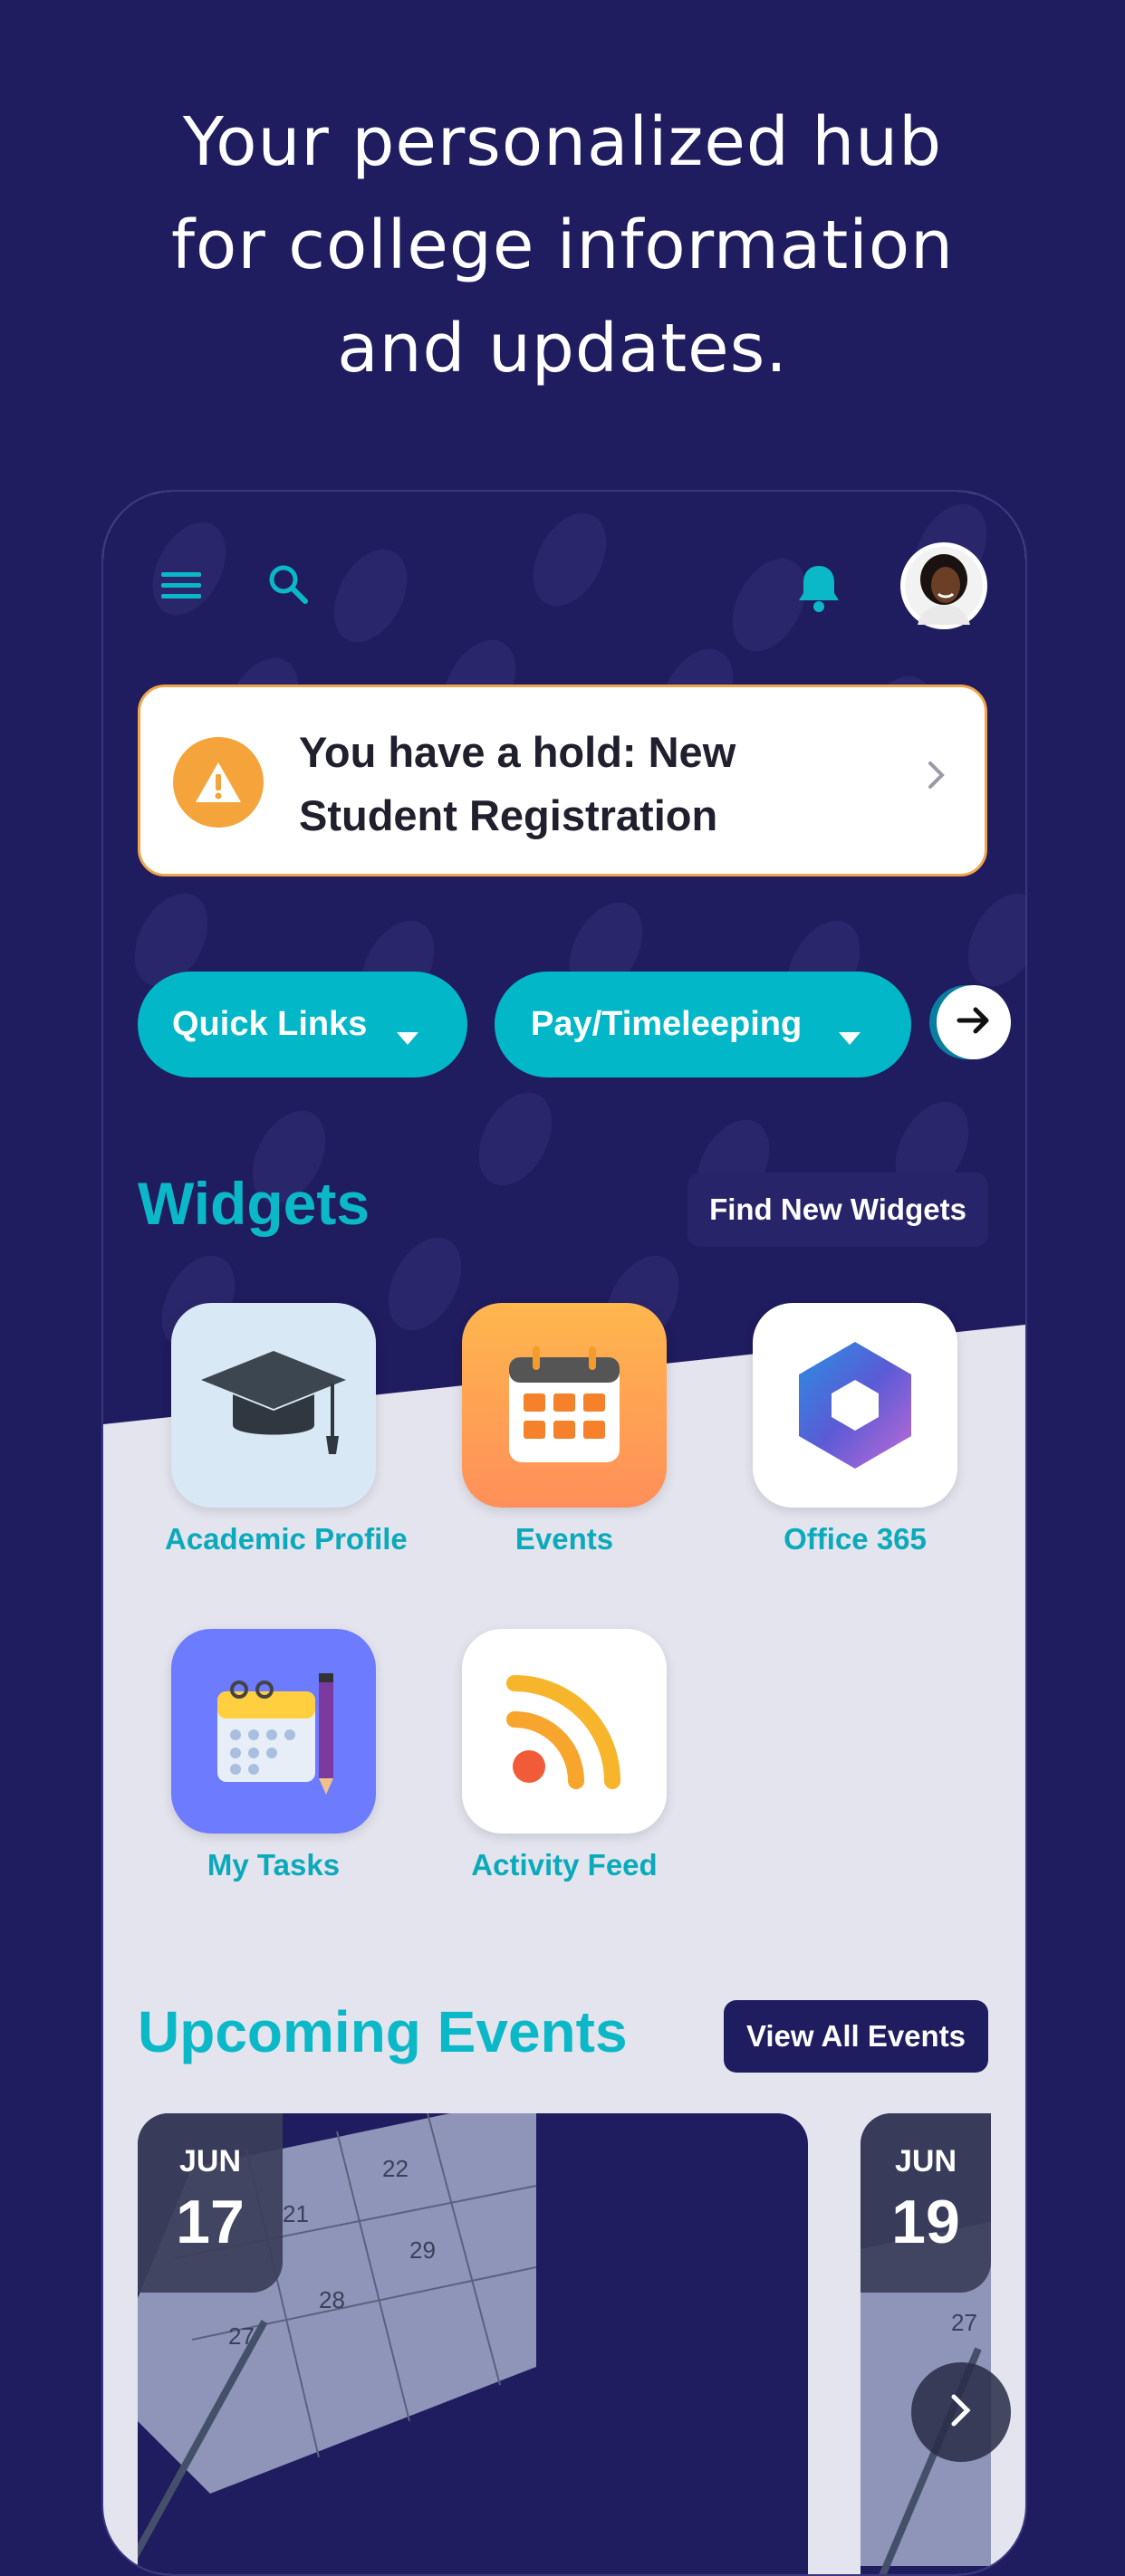 The image size is (1125, 2576). Describe the element at coordinates (926, 2222) in the screenshot. I see `event-day: 19` at that location.